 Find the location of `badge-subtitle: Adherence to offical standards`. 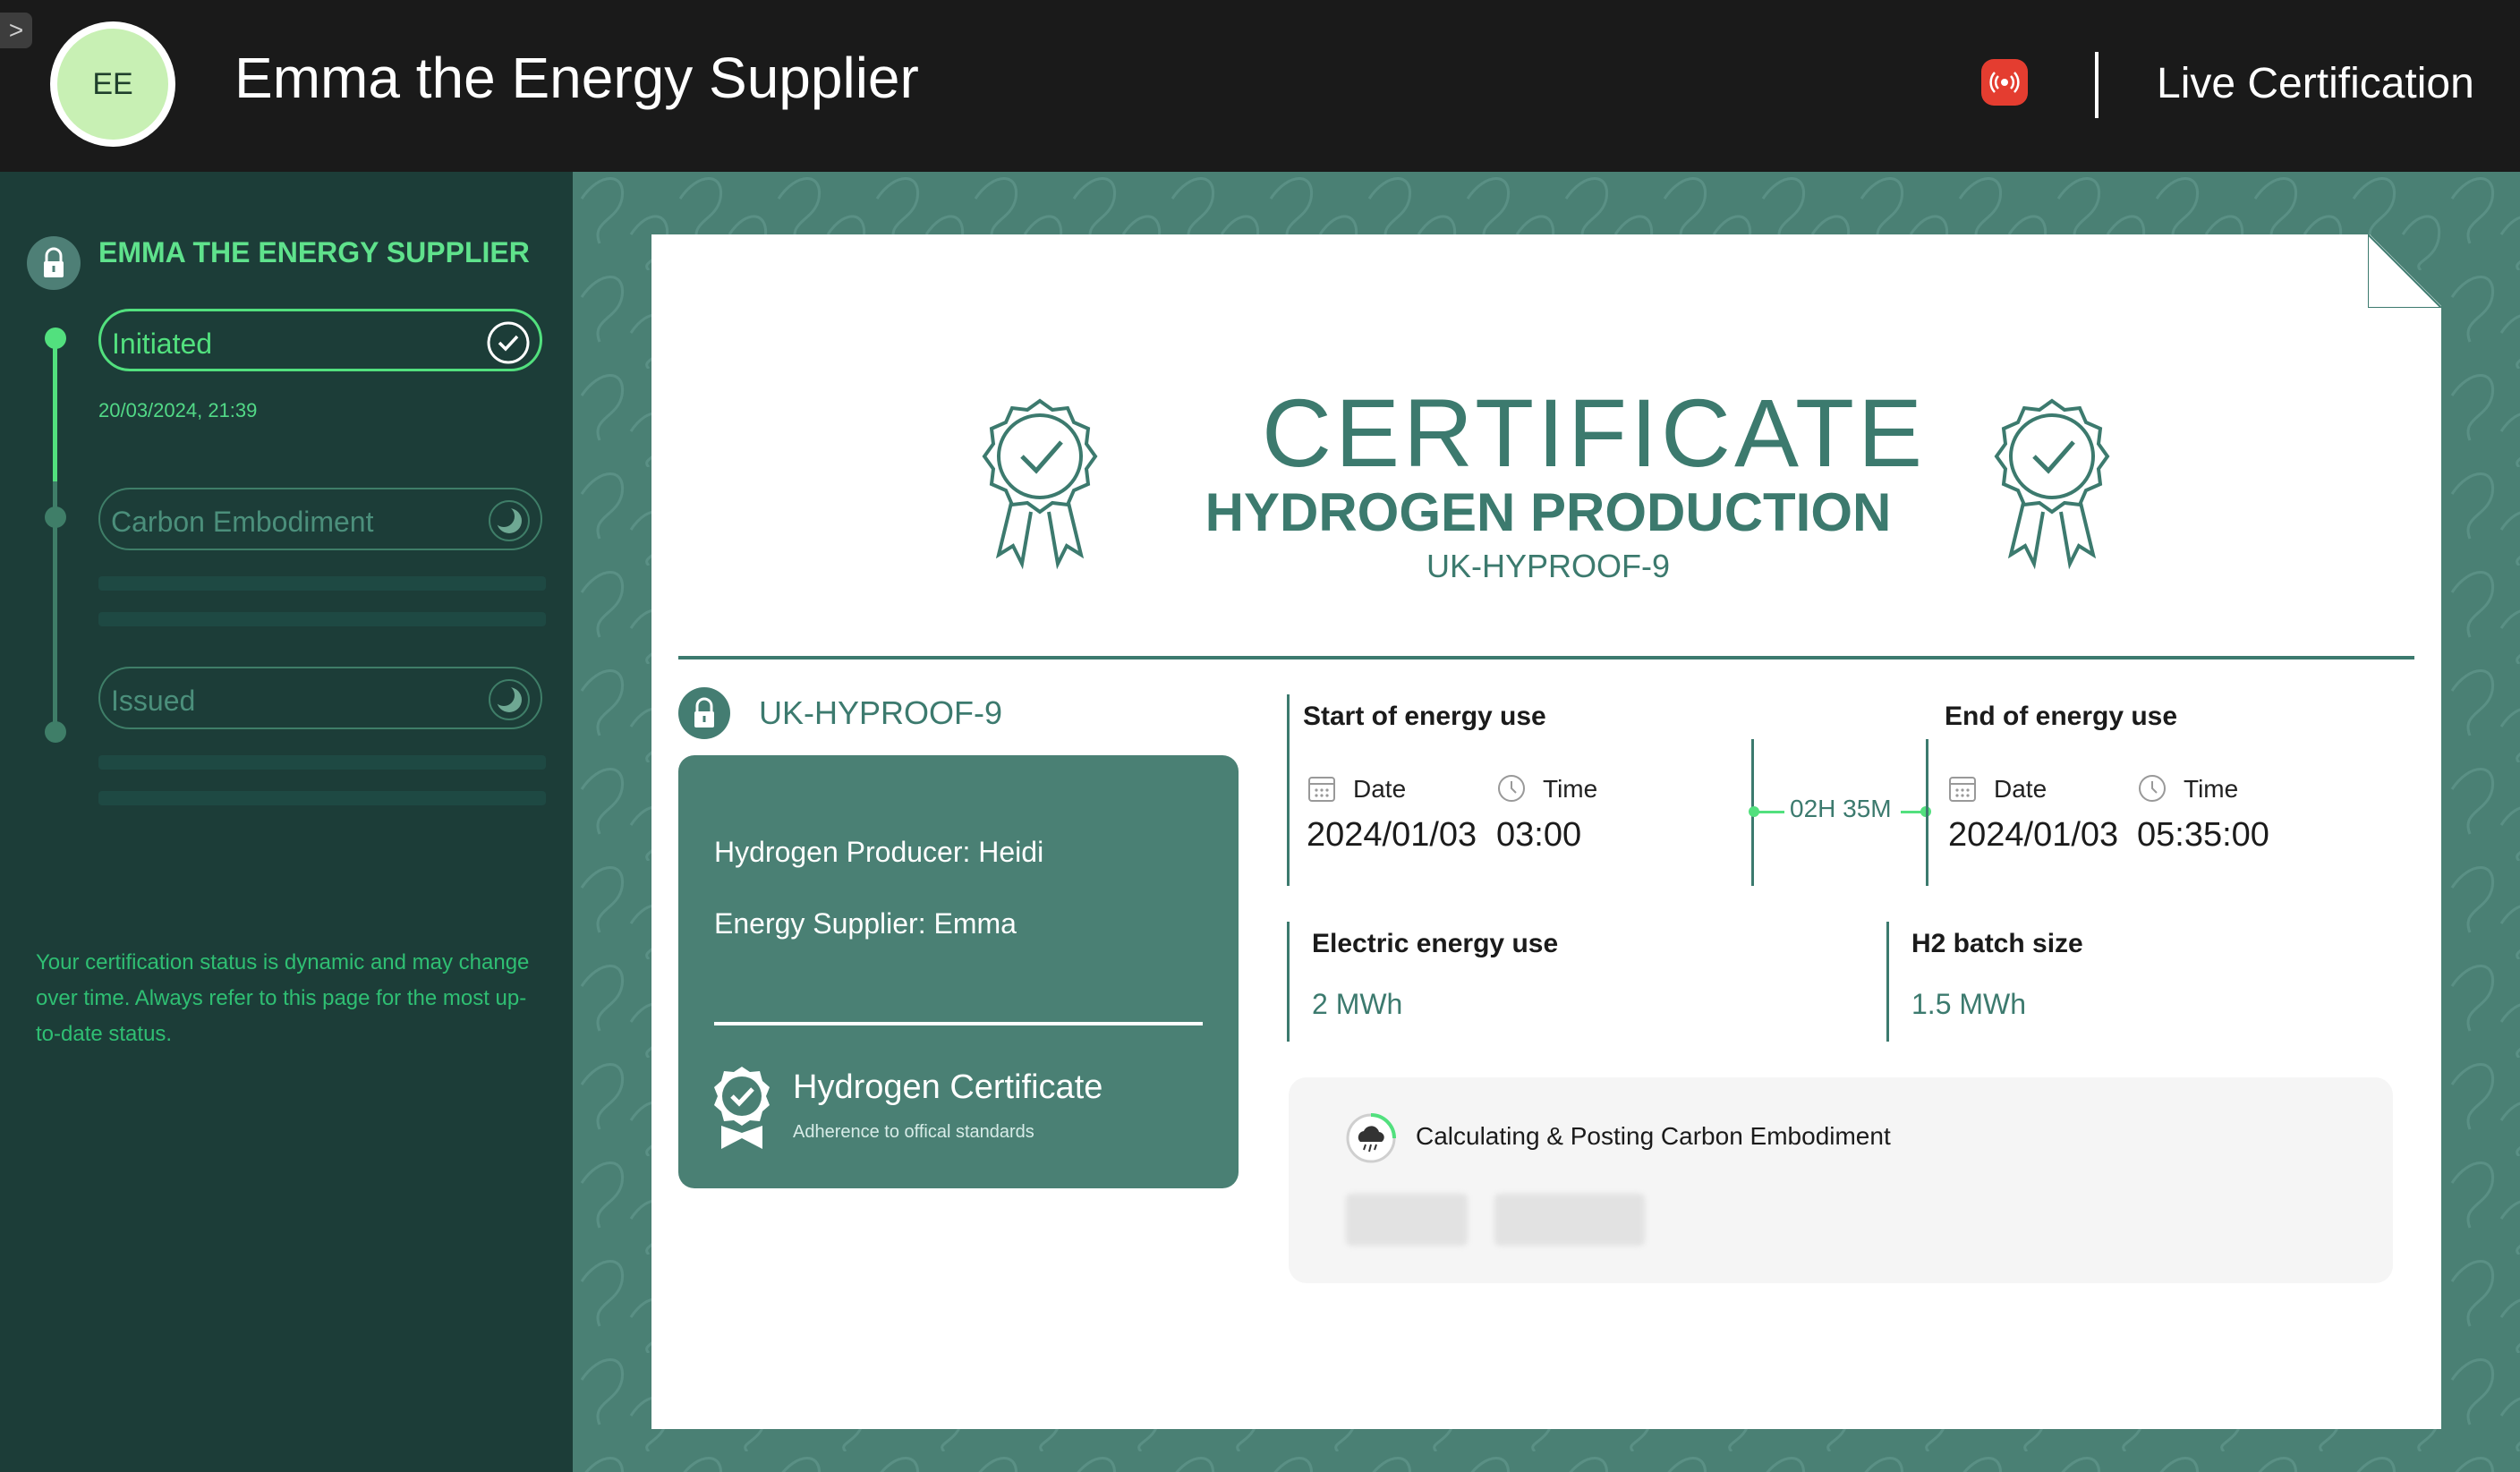

badge-subtitle: Adherence to offical standards is located at coordinates (914, 1132).